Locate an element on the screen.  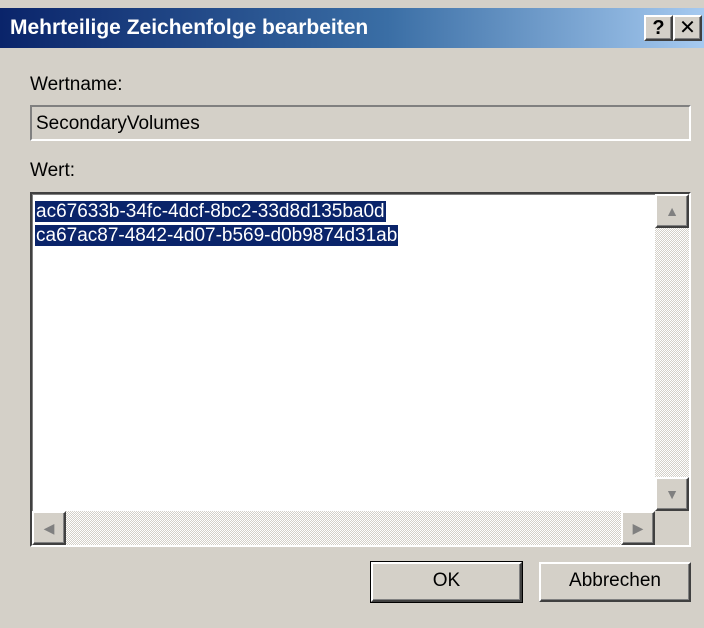
arrow-right-icon: ▶ is located at coordinates (638, 528).